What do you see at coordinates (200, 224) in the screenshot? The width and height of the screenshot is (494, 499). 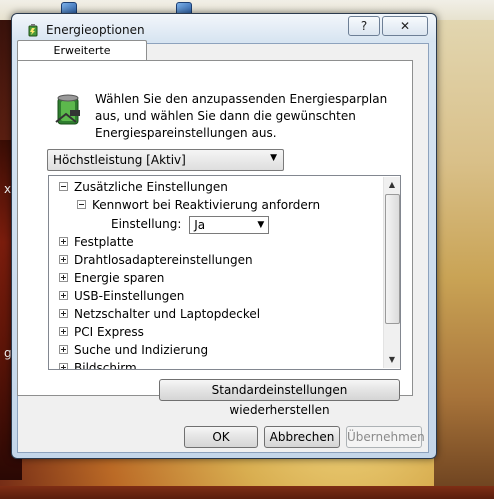 I see `setting-value: Ja` at bounding box center [200, 224].